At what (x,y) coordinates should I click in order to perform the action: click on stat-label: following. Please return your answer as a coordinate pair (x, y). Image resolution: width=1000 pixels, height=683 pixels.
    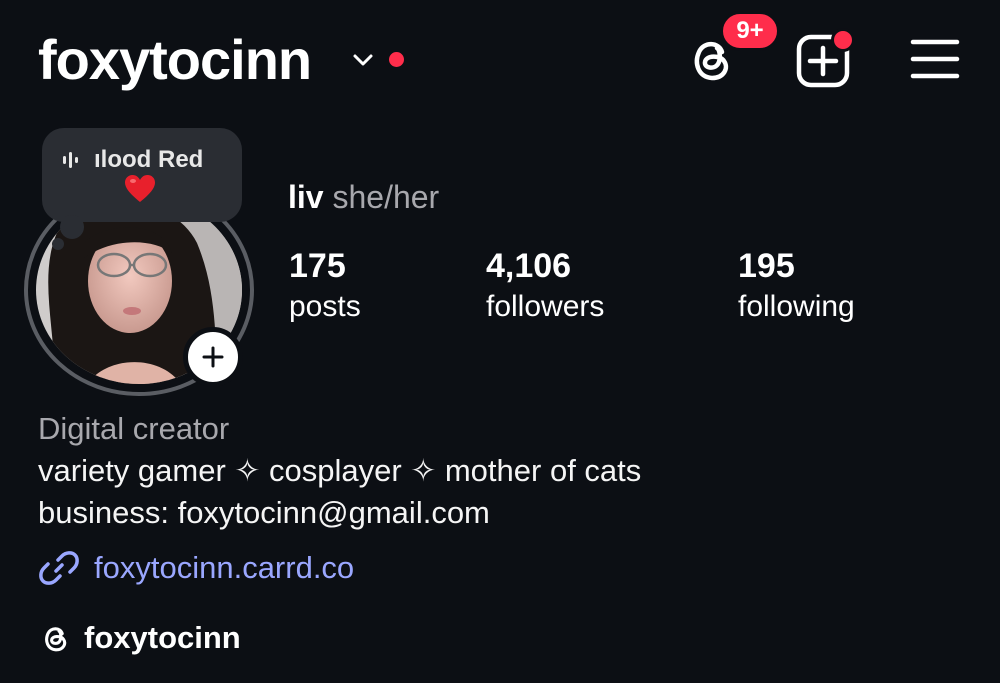
    Looking at the image, I should click on (796, 306).